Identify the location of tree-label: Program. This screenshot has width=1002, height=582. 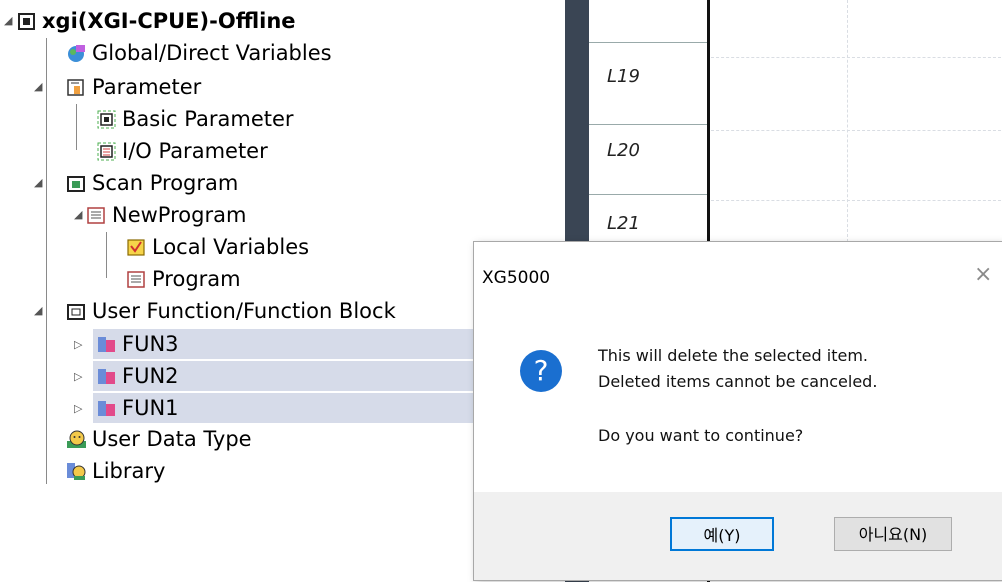
(196, 279).